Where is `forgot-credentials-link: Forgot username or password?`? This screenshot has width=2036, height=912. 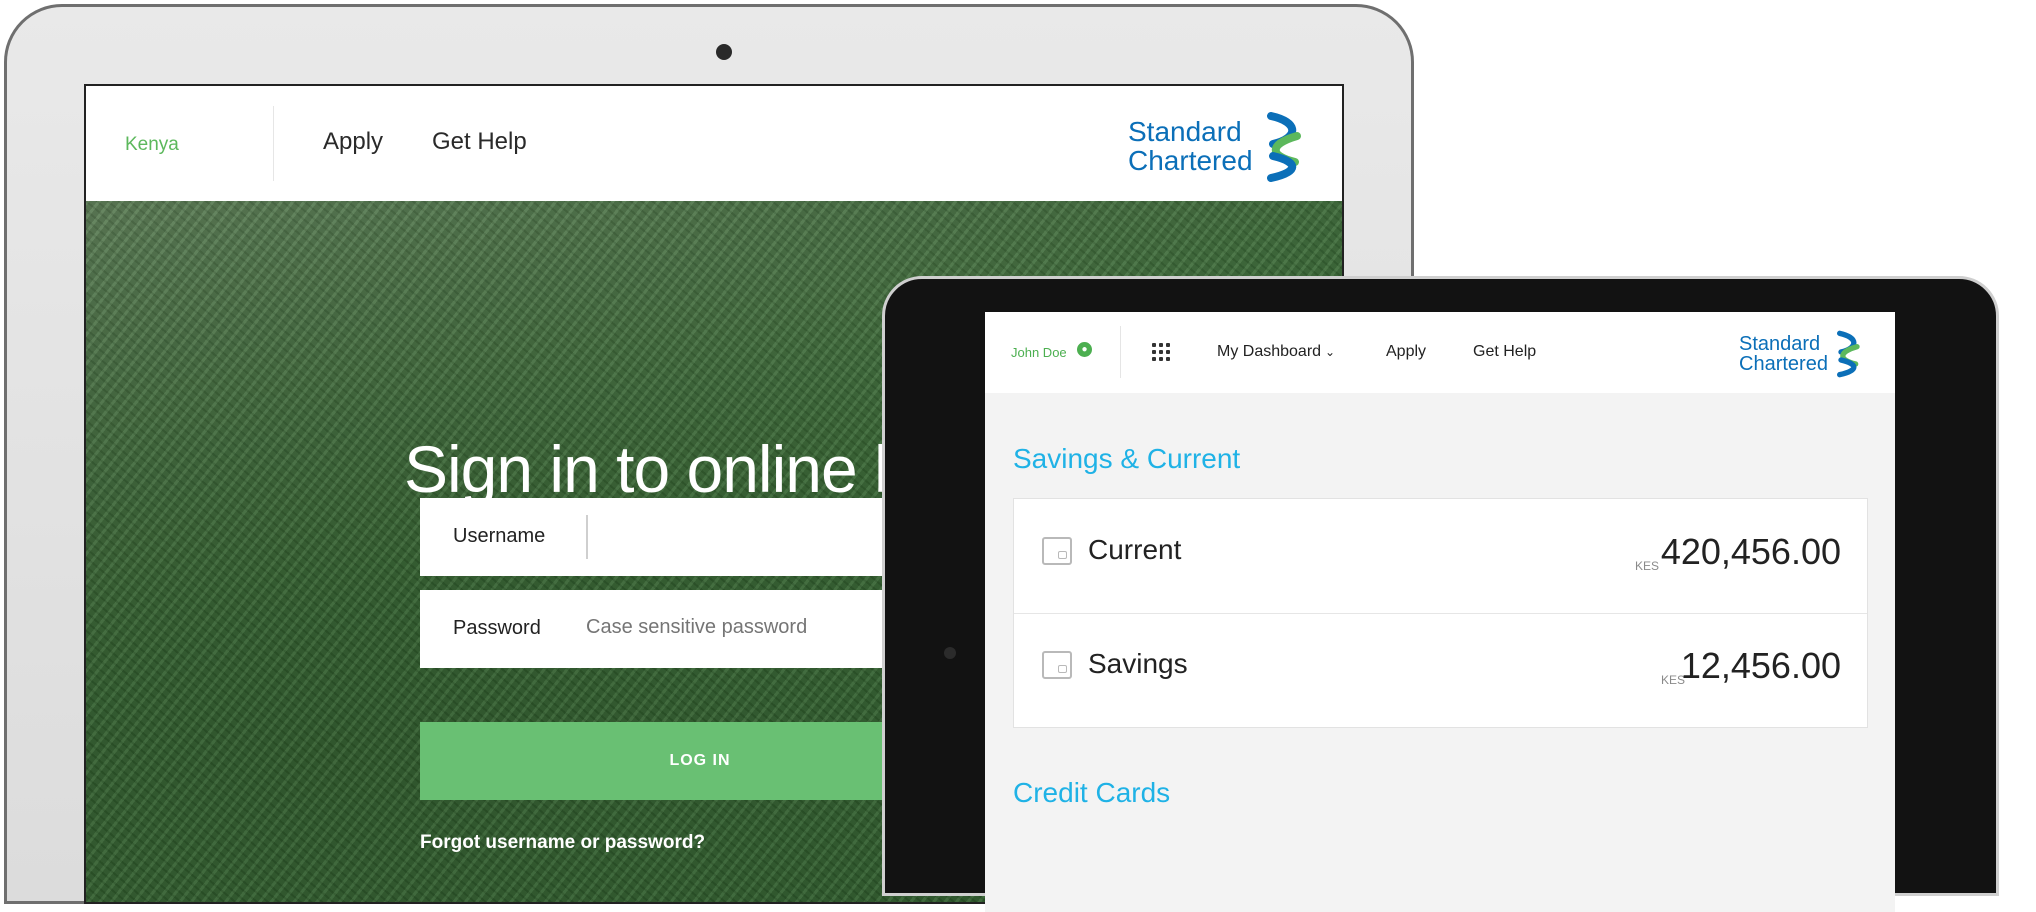 forgot-credentials-link: Forgot username or password? is located at coordinates (562, 843).